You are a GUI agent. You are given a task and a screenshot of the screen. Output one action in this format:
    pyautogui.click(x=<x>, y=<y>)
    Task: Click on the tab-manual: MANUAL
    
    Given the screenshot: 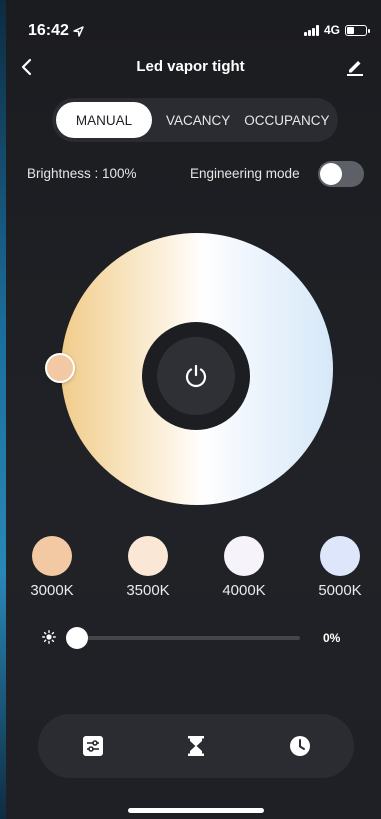 What is the action you would take?
    pyautogui.click(x=104, y=120)
    